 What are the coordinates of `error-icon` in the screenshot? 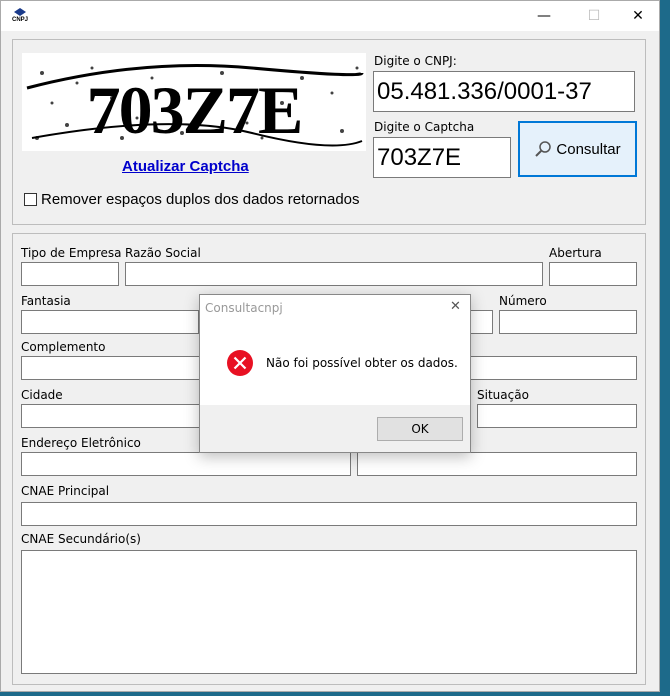 It's located at (240, 363).